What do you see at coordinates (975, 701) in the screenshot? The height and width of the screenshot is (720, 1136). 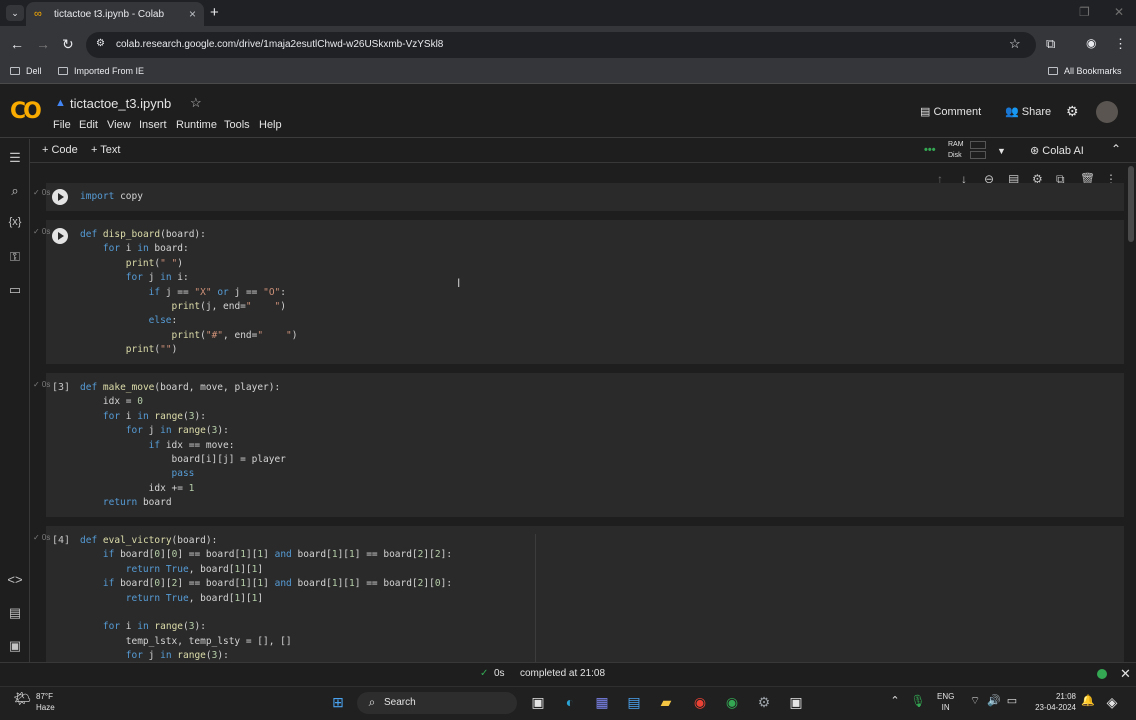 I see `wifi-icon: ⌔` at bounding box center [975, 701].